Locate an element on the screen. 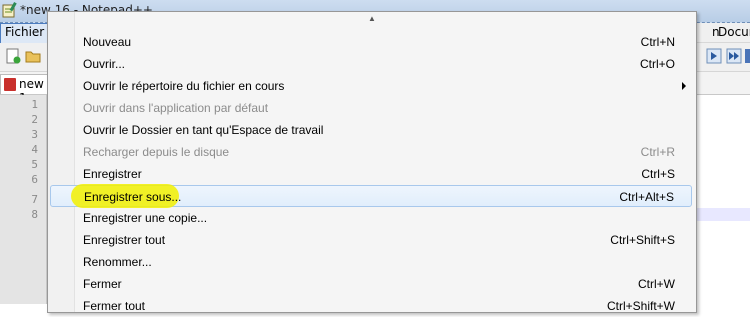 This screenshot has width=750, height=317. submenu-arrow-icon is located at coordinates (684, 86).